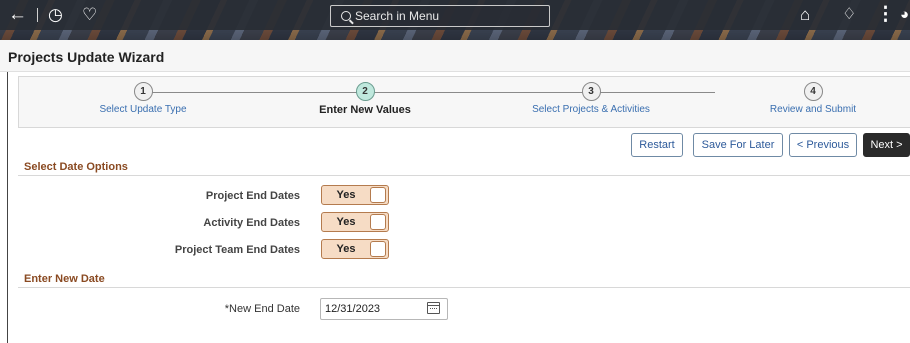  Describe the element at coordinates (591, 109) in the screenshot. I see `step-label: Select Projects & Activities` at that location.